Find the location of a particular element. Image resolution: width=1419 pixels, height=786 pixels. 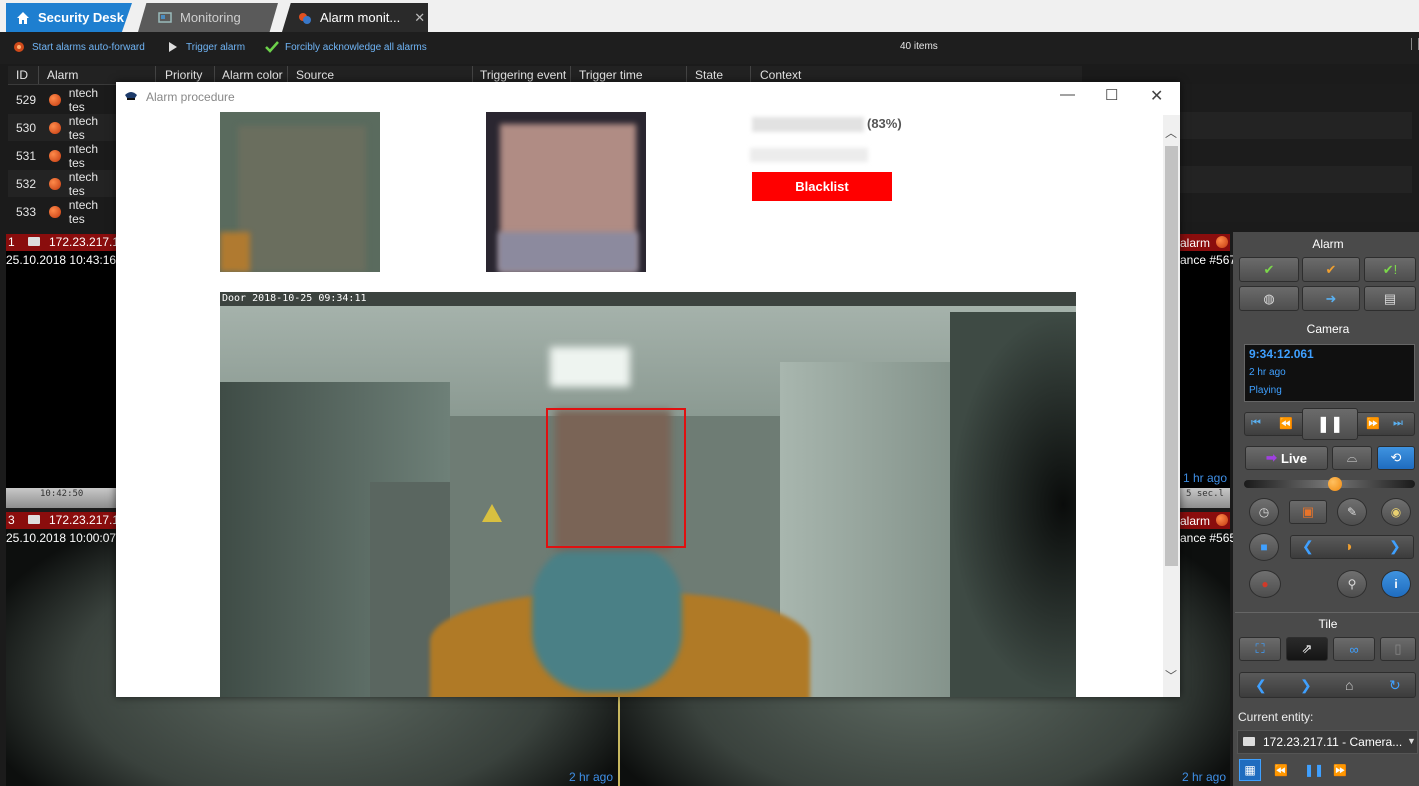

alarm-monitoring-icon is located at coordinates (305, 18).